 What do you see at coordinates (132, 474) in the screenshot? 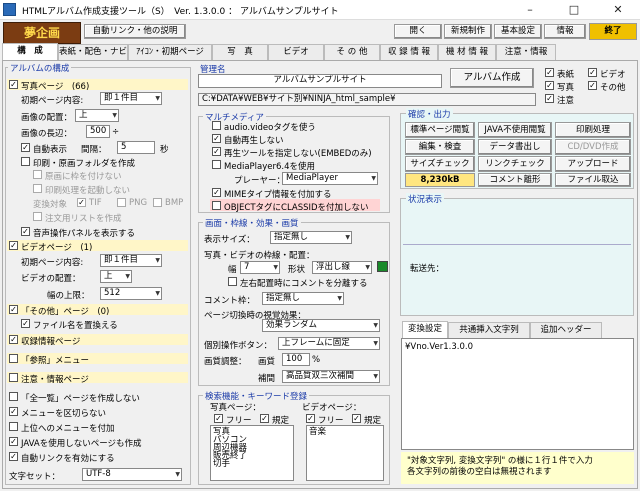
I see `charset-select: UTF-8` at bounding box center [132, 474].